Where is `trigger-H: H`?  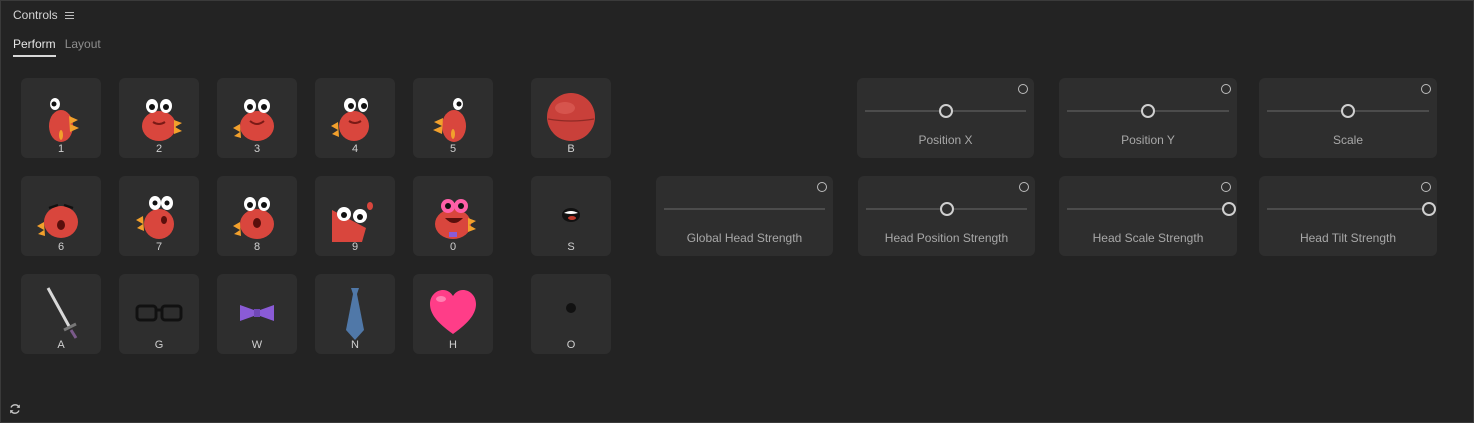 trigger-H: H is located at coordinates (453, 314).